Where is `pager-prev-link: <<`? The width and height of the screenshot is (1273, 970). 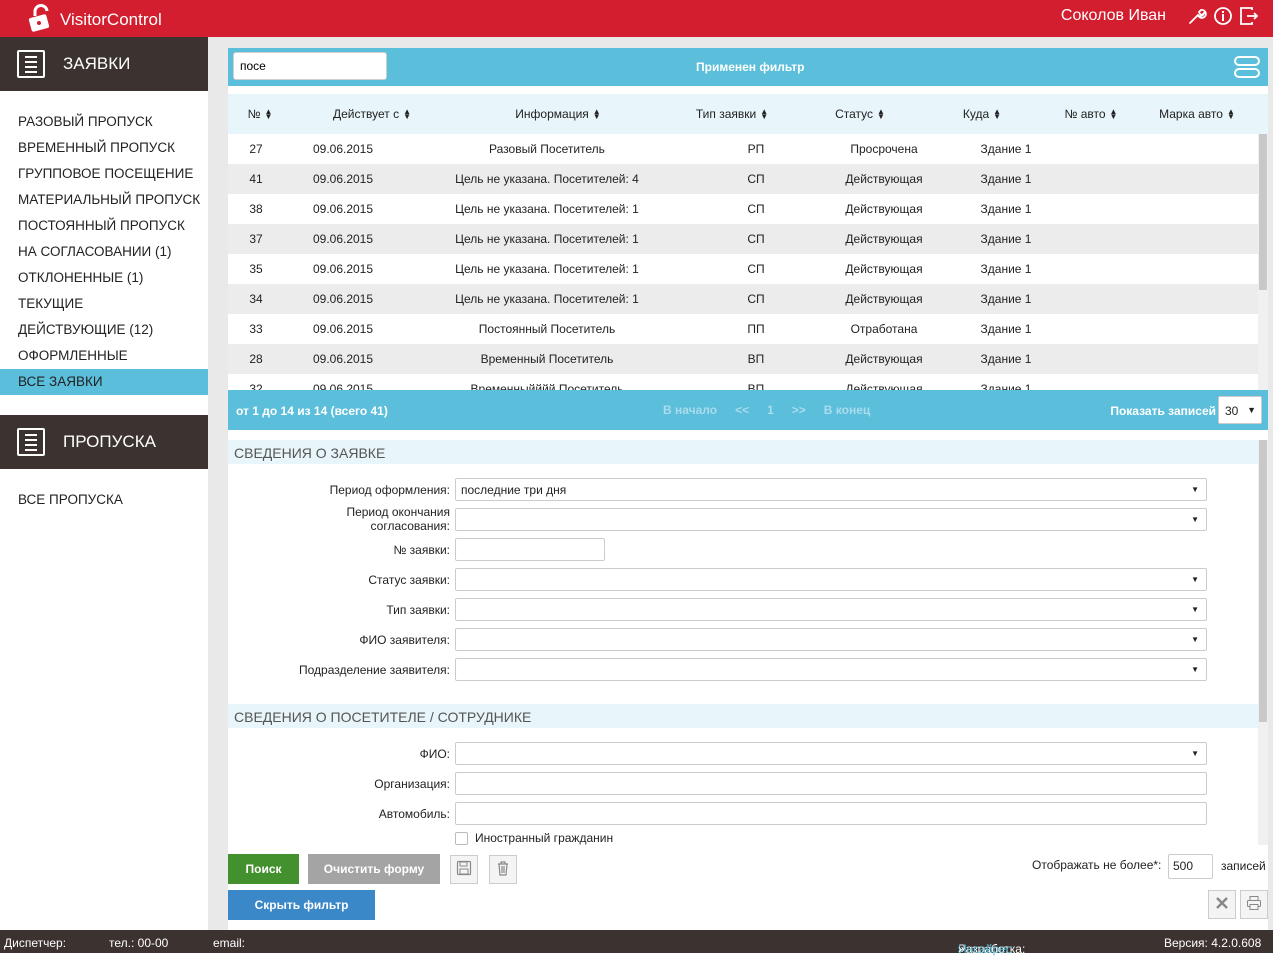 pager-prev-link: << is located at coordinates (742, 410).